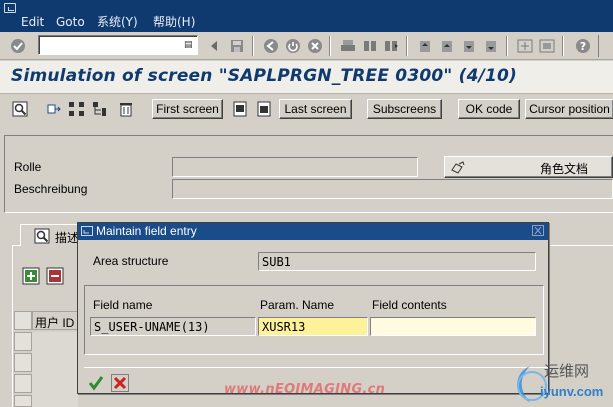 This screenshot has height=407, width=613. What do you see at coordinates (70, 22) in the screenshot?
I see `menu-goto: Goto` at bounding box center [70, 22].